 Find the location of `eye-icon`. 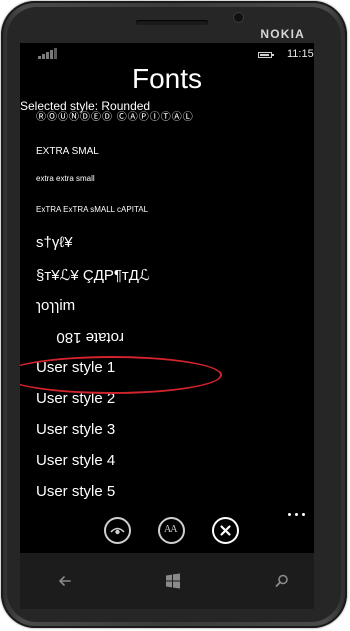

eye-icon is located at coordinates (117, 530).